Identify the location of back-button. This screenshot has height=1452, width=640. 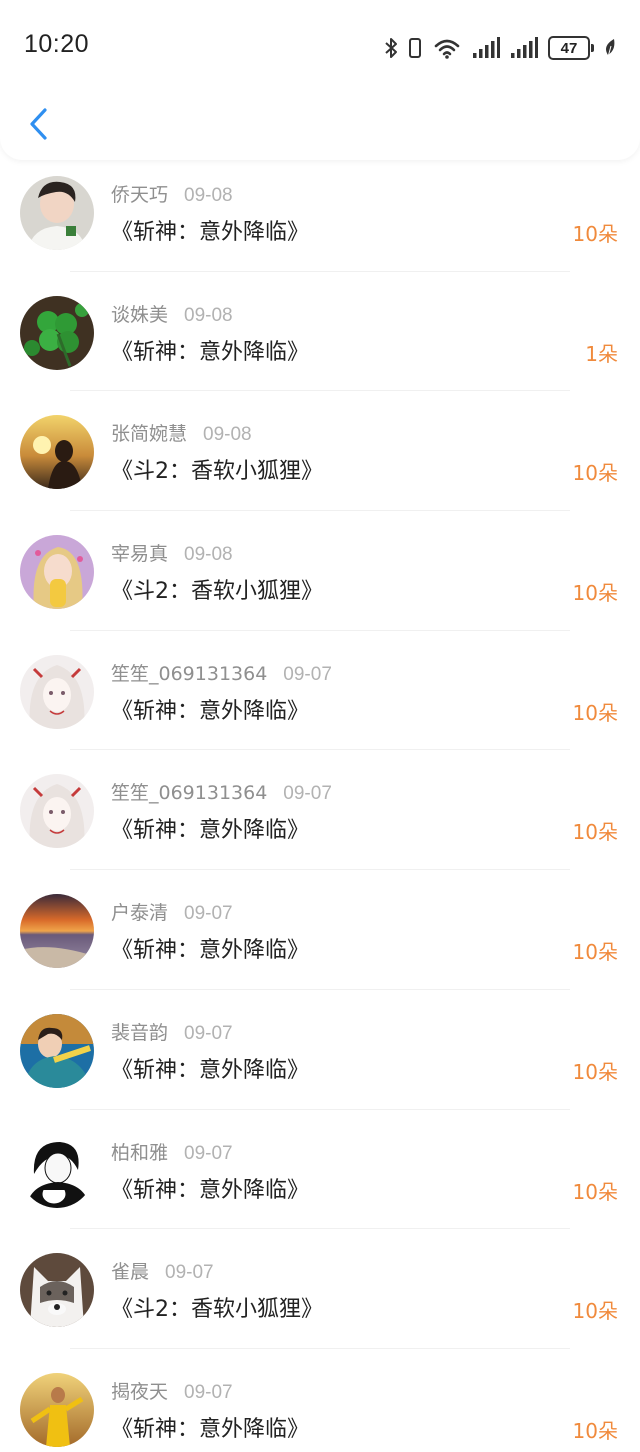
(38, 126).